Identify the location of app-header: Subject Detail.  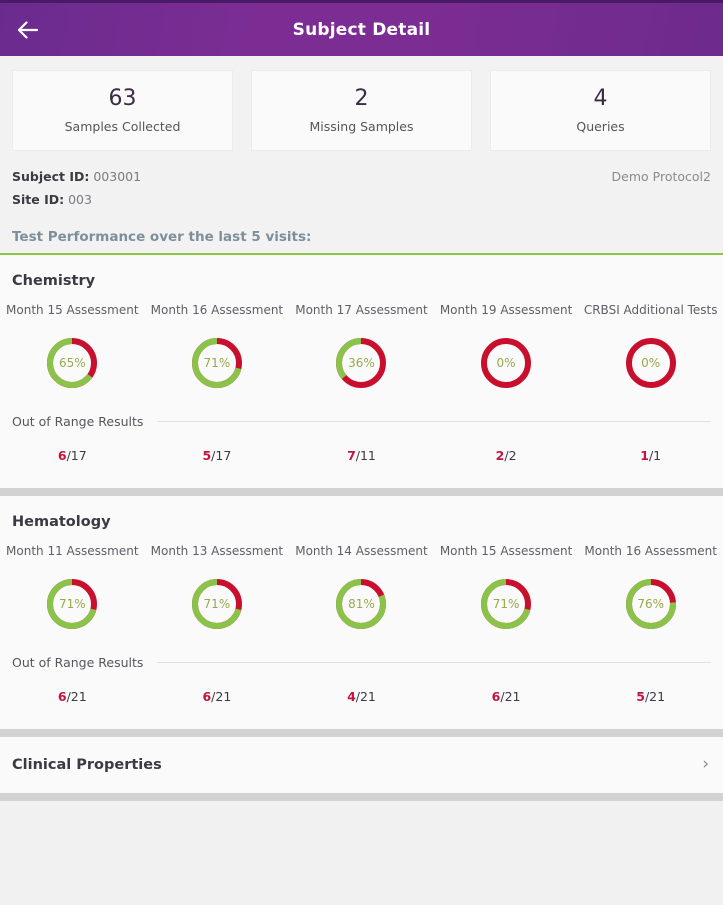
(361, 28).